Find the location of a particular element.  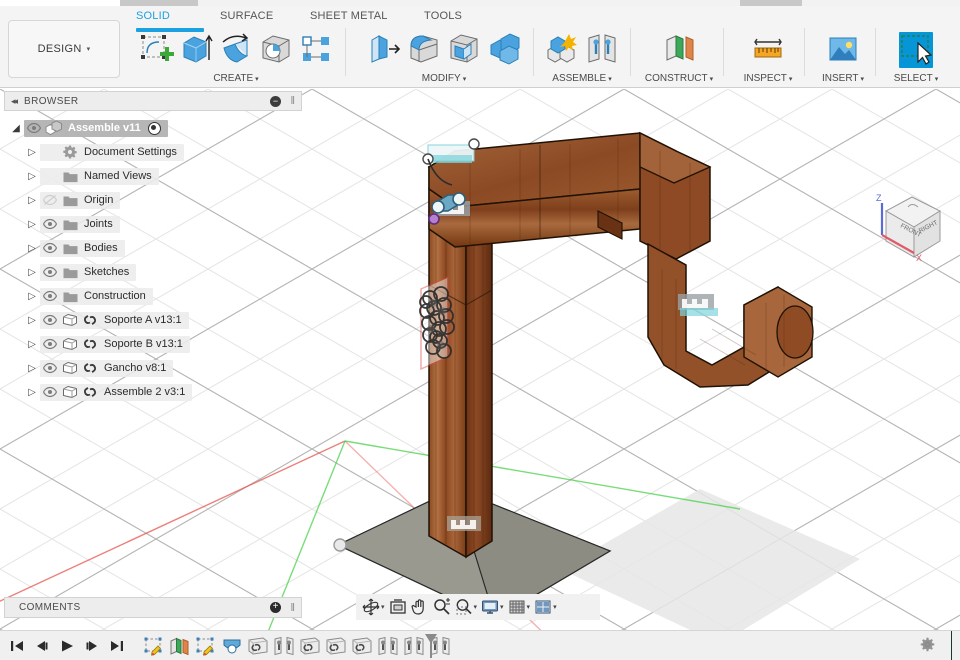

tree-item-named-views: ▷ Named Views is located at coordinates (153, 176).